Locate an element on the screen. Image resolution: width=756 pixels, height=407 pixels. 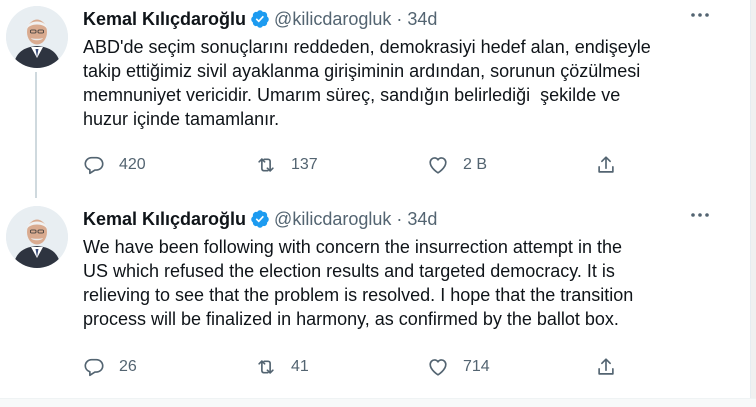
reply-button: 26 is located at coordinates (110, 367).